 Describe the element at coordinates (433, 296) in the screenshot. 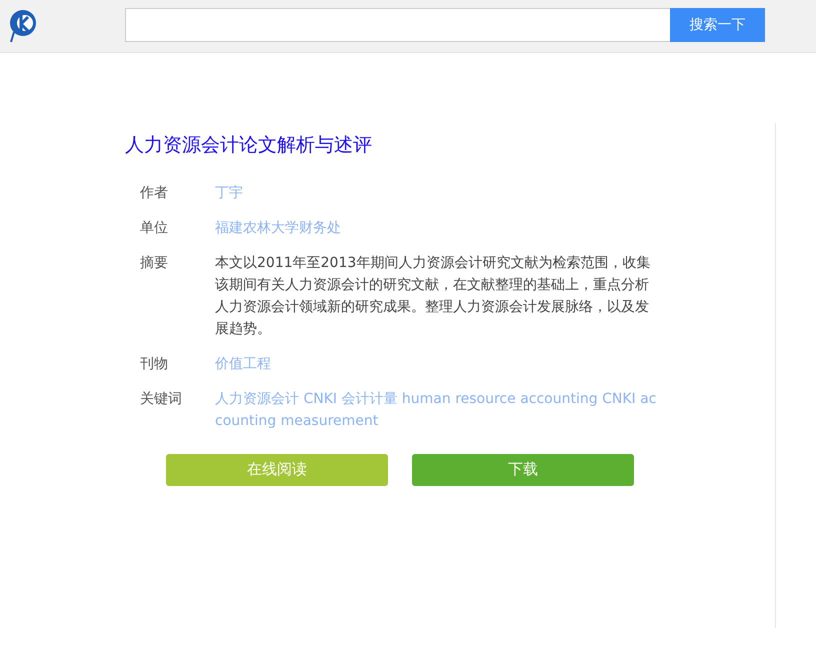

I see `field-value: 本文以2011年至2013年期间人力资源会计研究文献为检索范围，收集该期间有关人力资源会计的研究文献，在文献整理的基础上，重点分析人力资源会计领域新的研究成果。整理人力资源会计发展脉络，以及发展趋势。` at that location.